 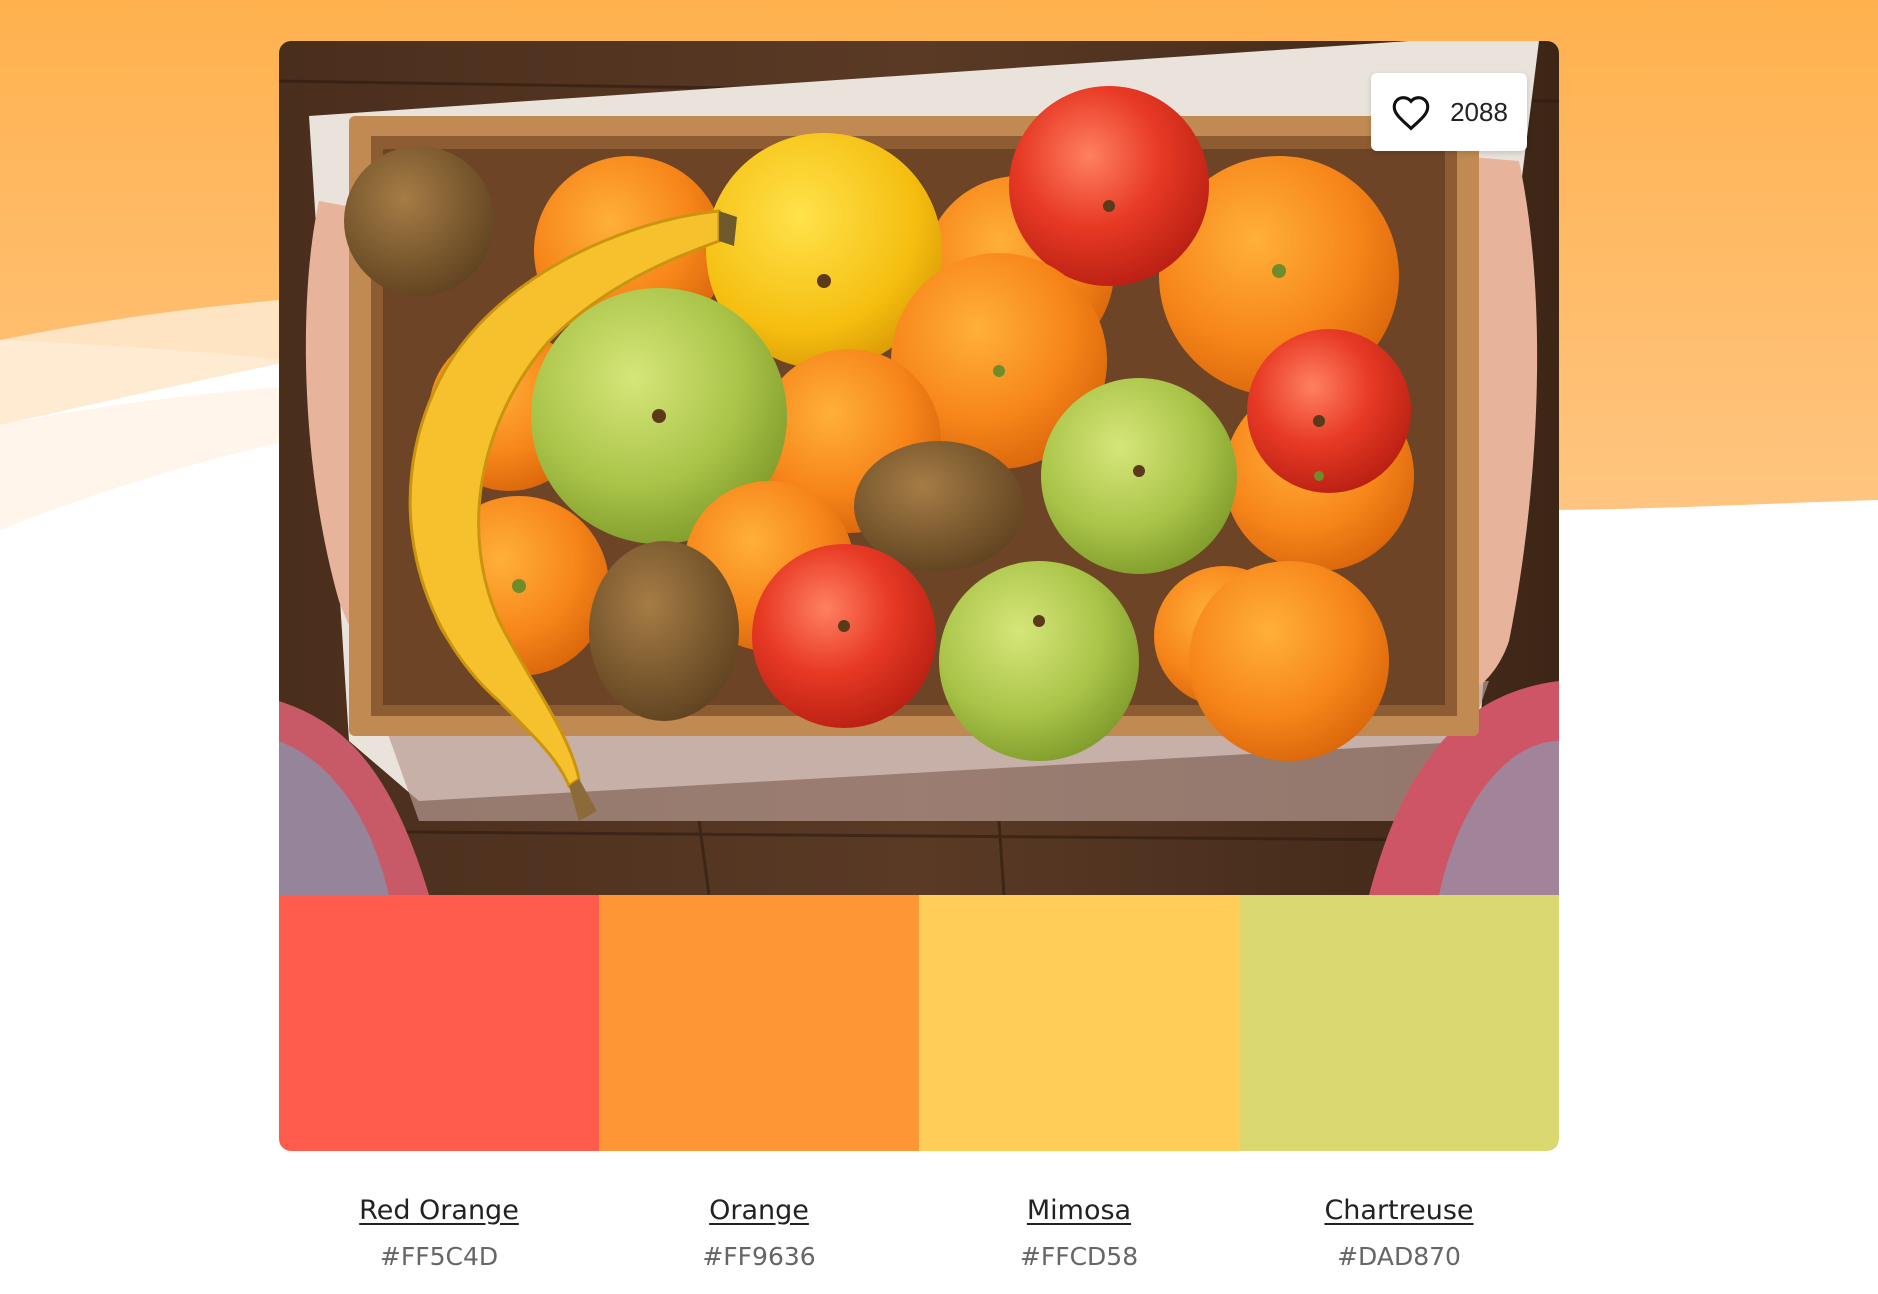 What do you see at coordinates (1399, 1023) in the screenshot?
I see `swatch-chartreuse` at bounding box center [1399, 1023].